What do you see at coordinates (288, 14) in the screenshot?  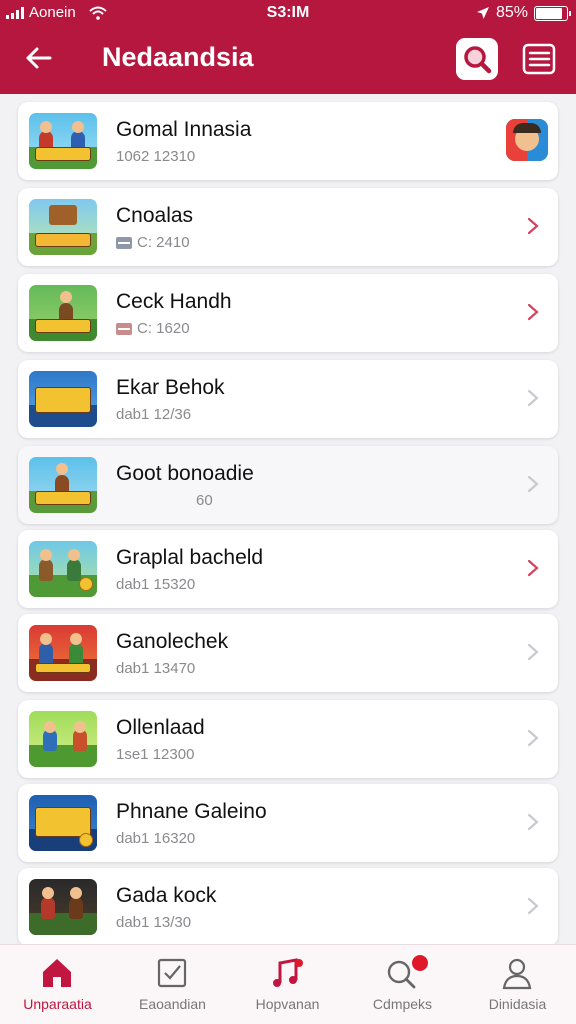 I see `status-bar: Aonein S3:IM 85%` at bounding box center [288, 14].